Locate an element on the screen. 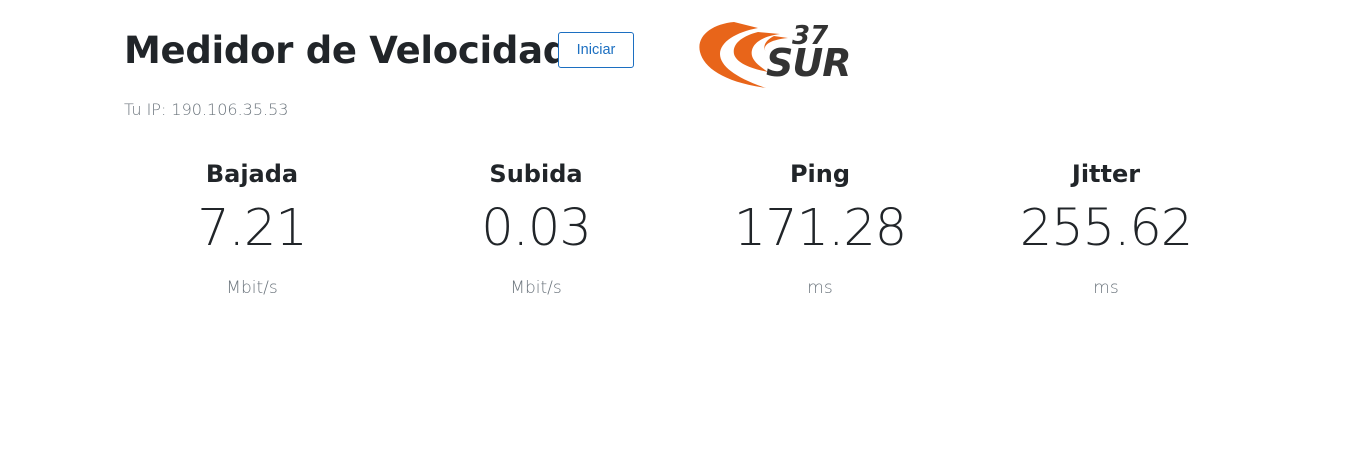  metric-ping: Ping 171.28 ms is located at coordinates (820, 228).